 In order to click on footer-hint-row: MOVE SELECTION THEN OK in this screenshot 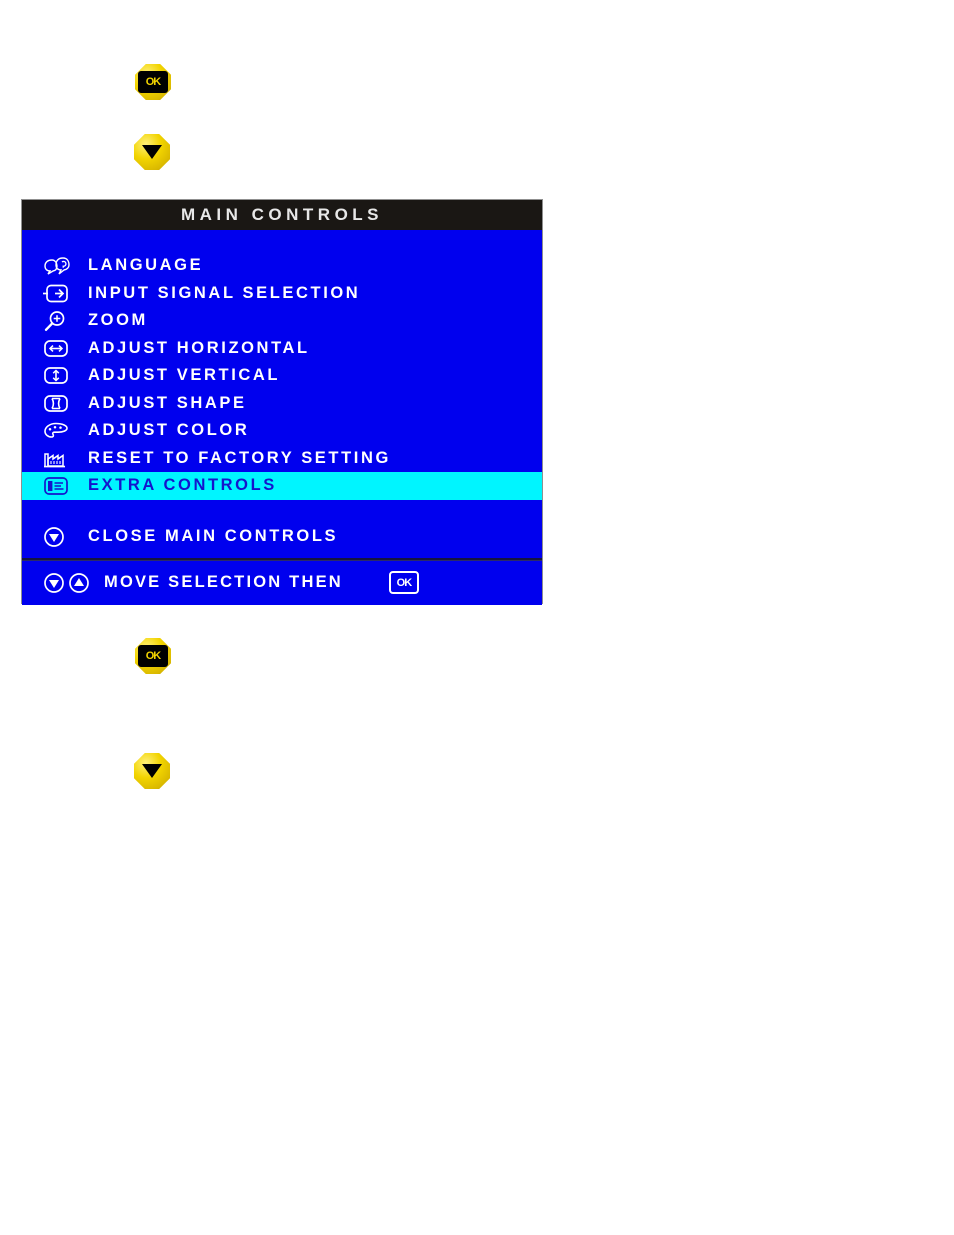, I will do `click(282, 583)`.